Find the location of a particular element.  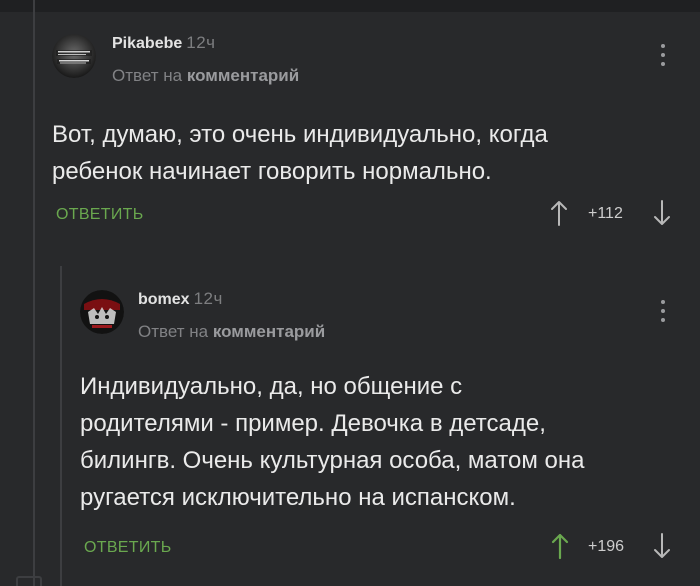

comment-text-line: ругается исключительно на испанском. is located at coordinates (298, 497).